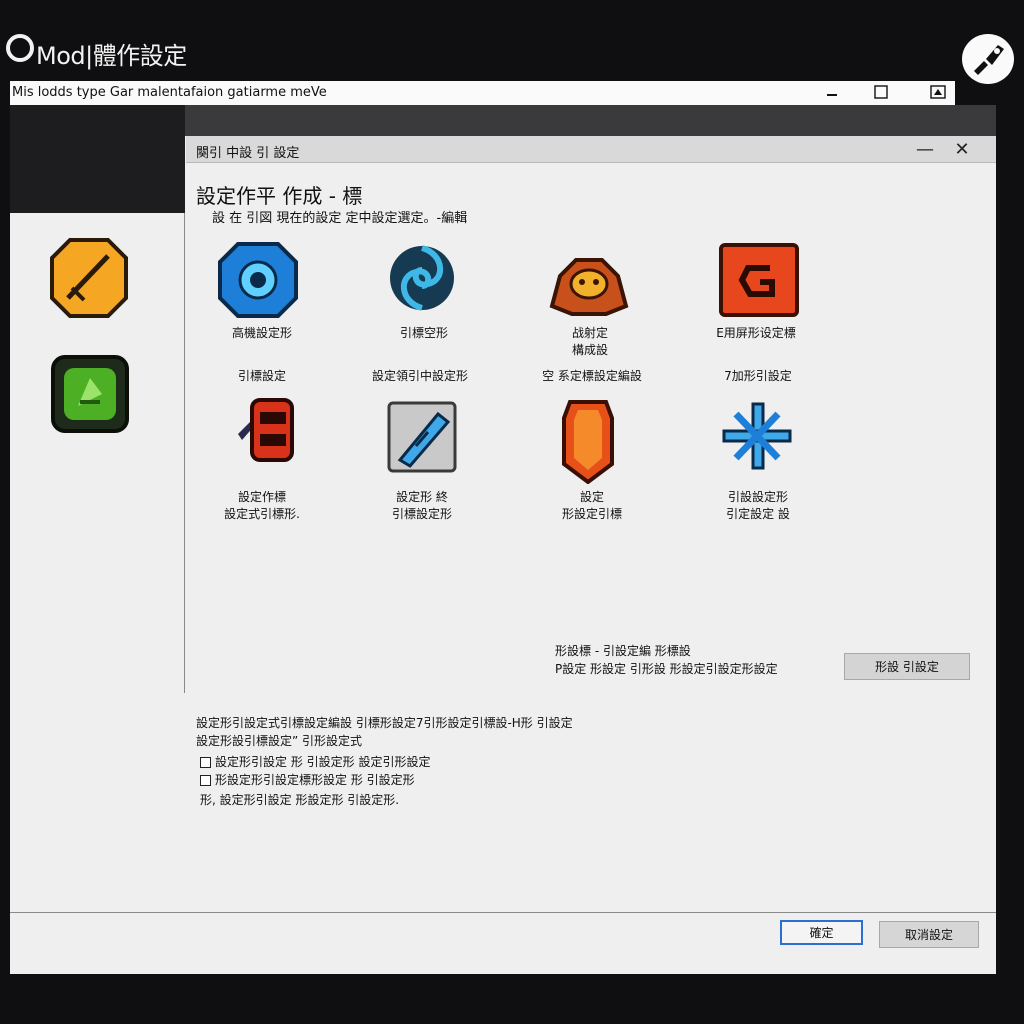 The image size is (1024, 1024). Describe the element at coordinates (925, 149) in the screenshot. I see `dialog-minimize-button: —` at that location.